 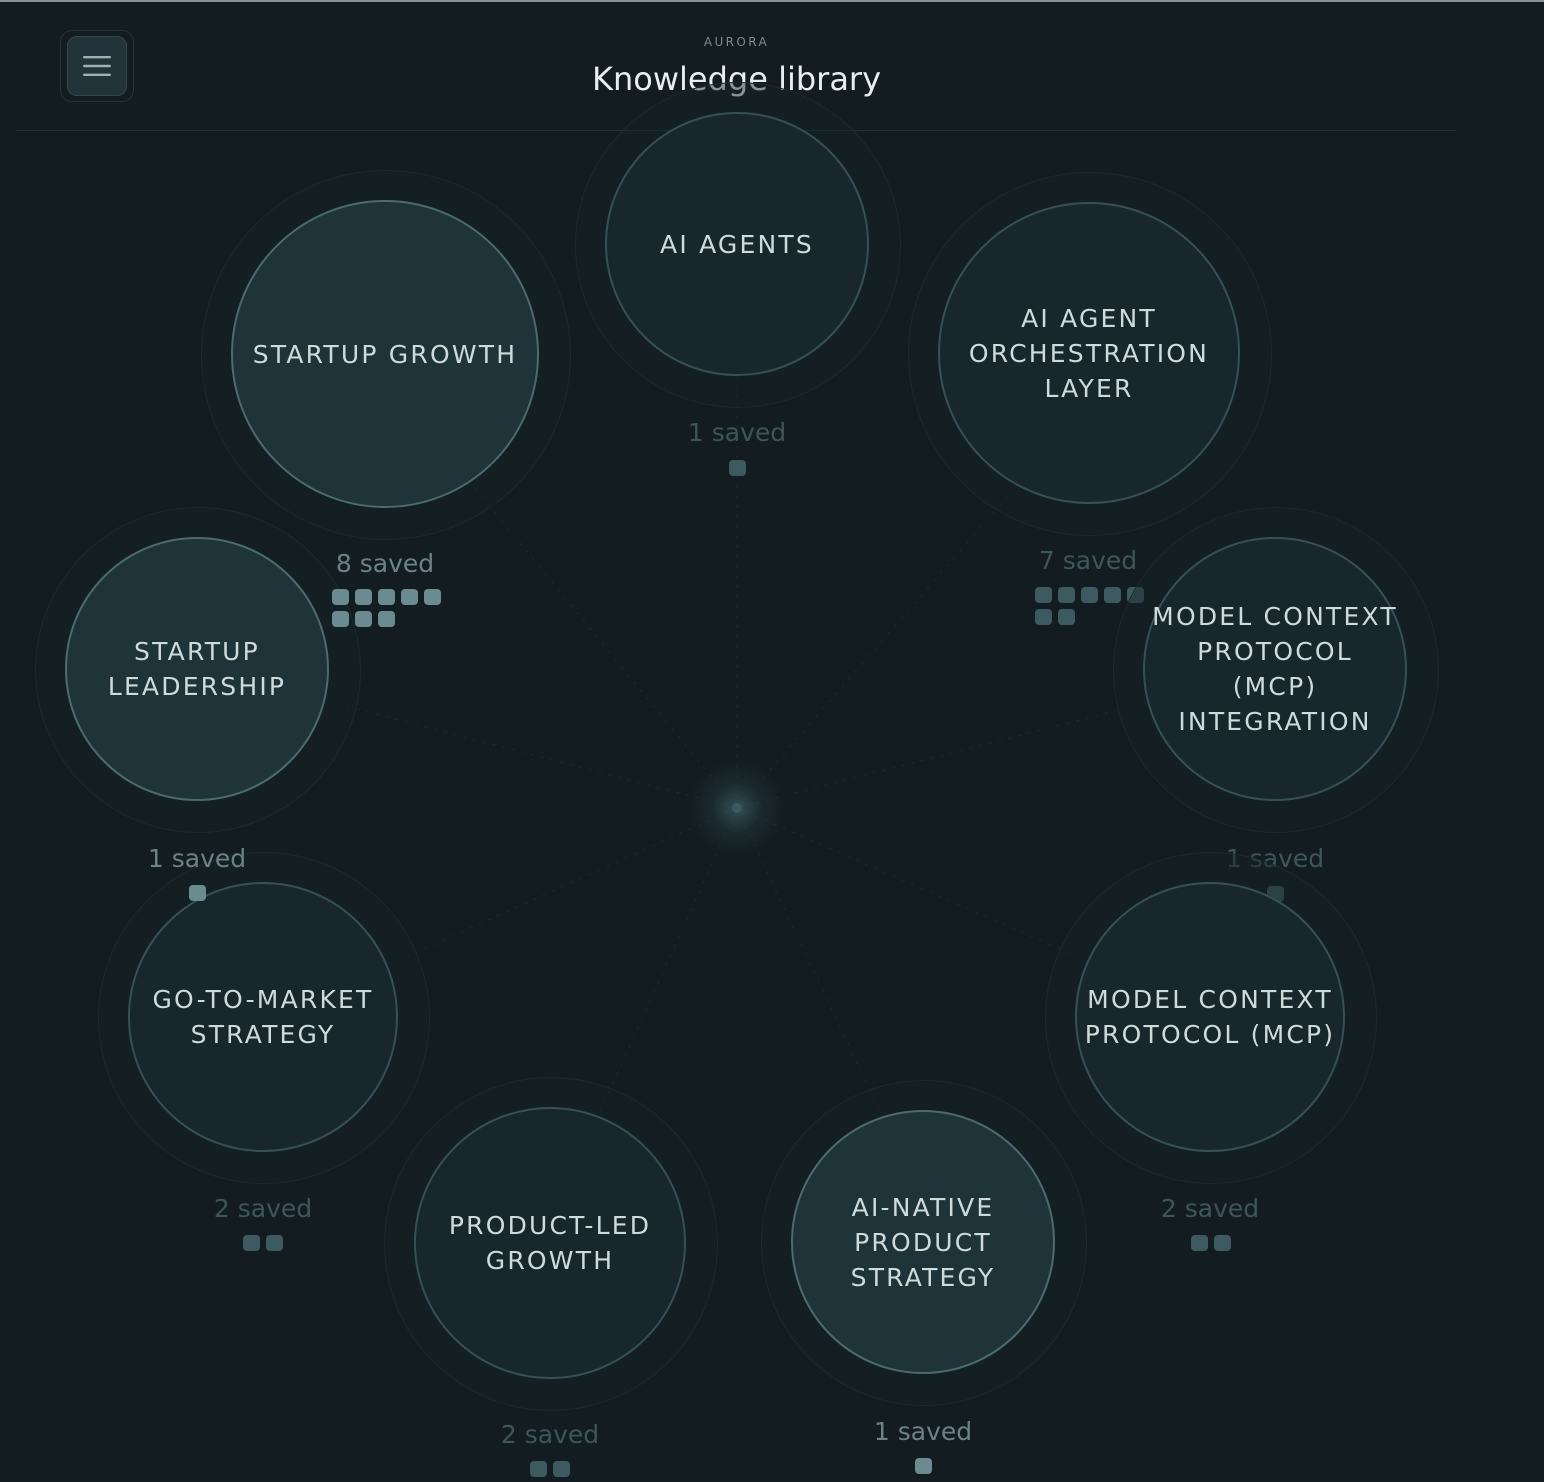 I want to click on topic-node-ai-agent-orchestration-layer: AI AGENT ORCHESTRATION LAYER, so click(x=1089, y=353).